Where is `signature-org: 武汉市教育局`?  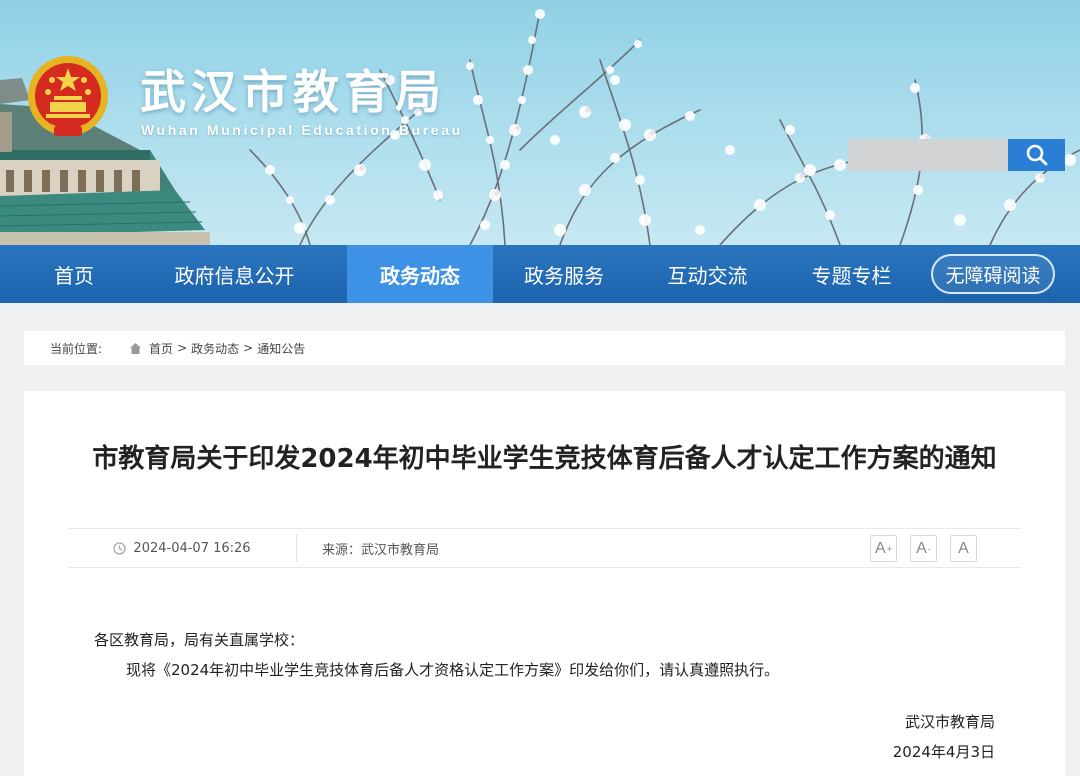
signature-org: 武汉市教育局 is located at coordinates (949, 722).